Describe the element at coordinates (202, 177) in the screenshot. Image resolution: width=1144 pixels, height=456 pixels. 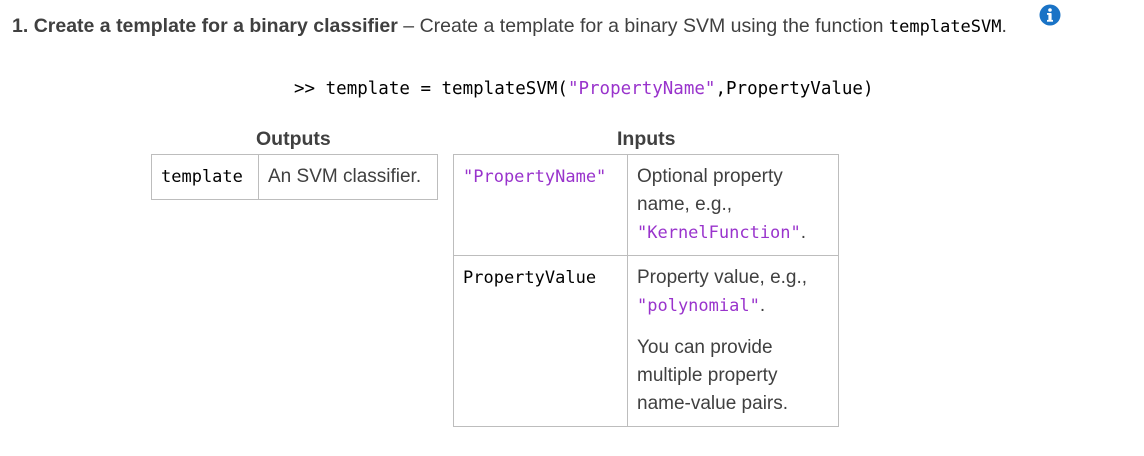
I see `output-name: template` at that location.